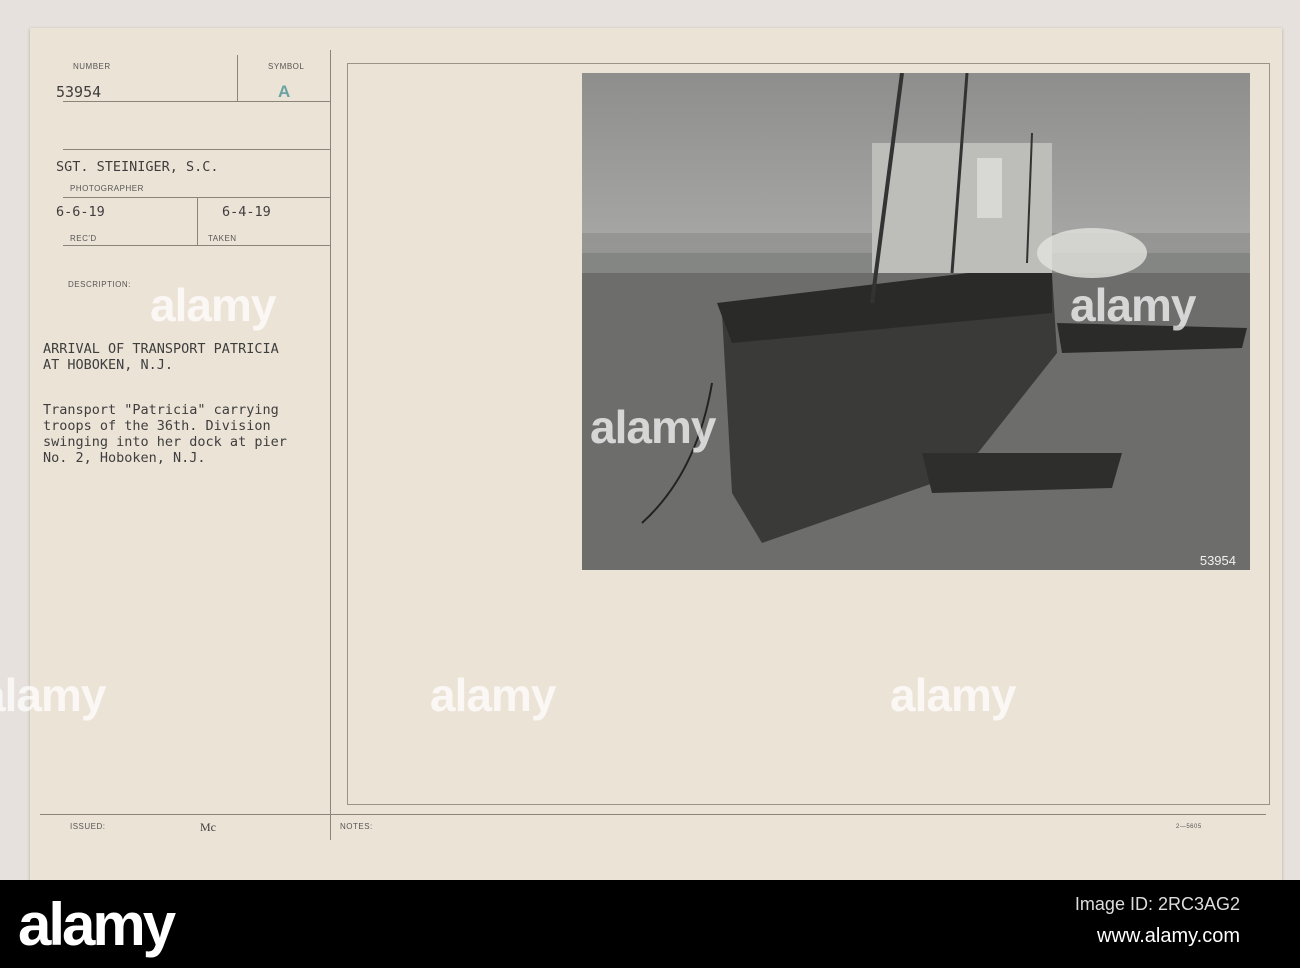  What do you see at coordinates (1168, 936) in the screenshot?
I see `site-url: www.alamy.com` at bounding box center [1168, 936].